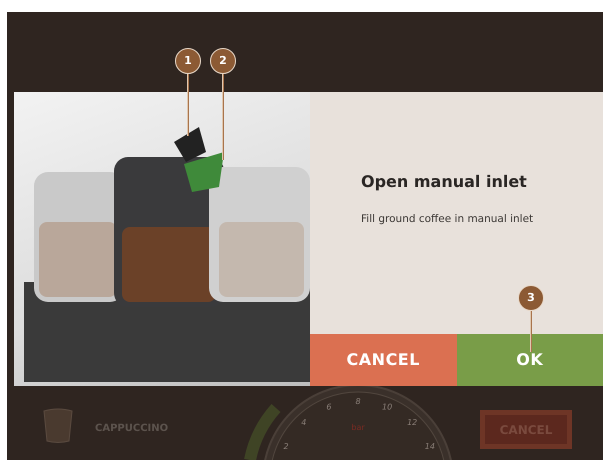 This screenshot has height=460, width=603. I want to click on gauge-tick-label: 10, so click(387, 407).